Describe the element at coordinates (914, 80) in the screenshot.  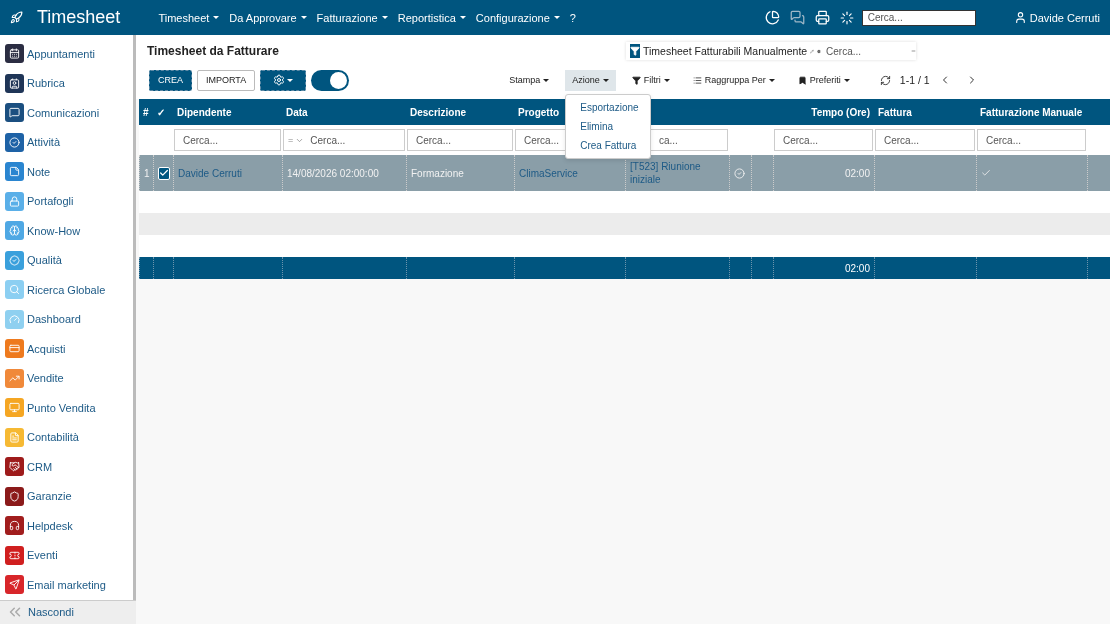
I see `pager: 1-1 / 1` at that location.